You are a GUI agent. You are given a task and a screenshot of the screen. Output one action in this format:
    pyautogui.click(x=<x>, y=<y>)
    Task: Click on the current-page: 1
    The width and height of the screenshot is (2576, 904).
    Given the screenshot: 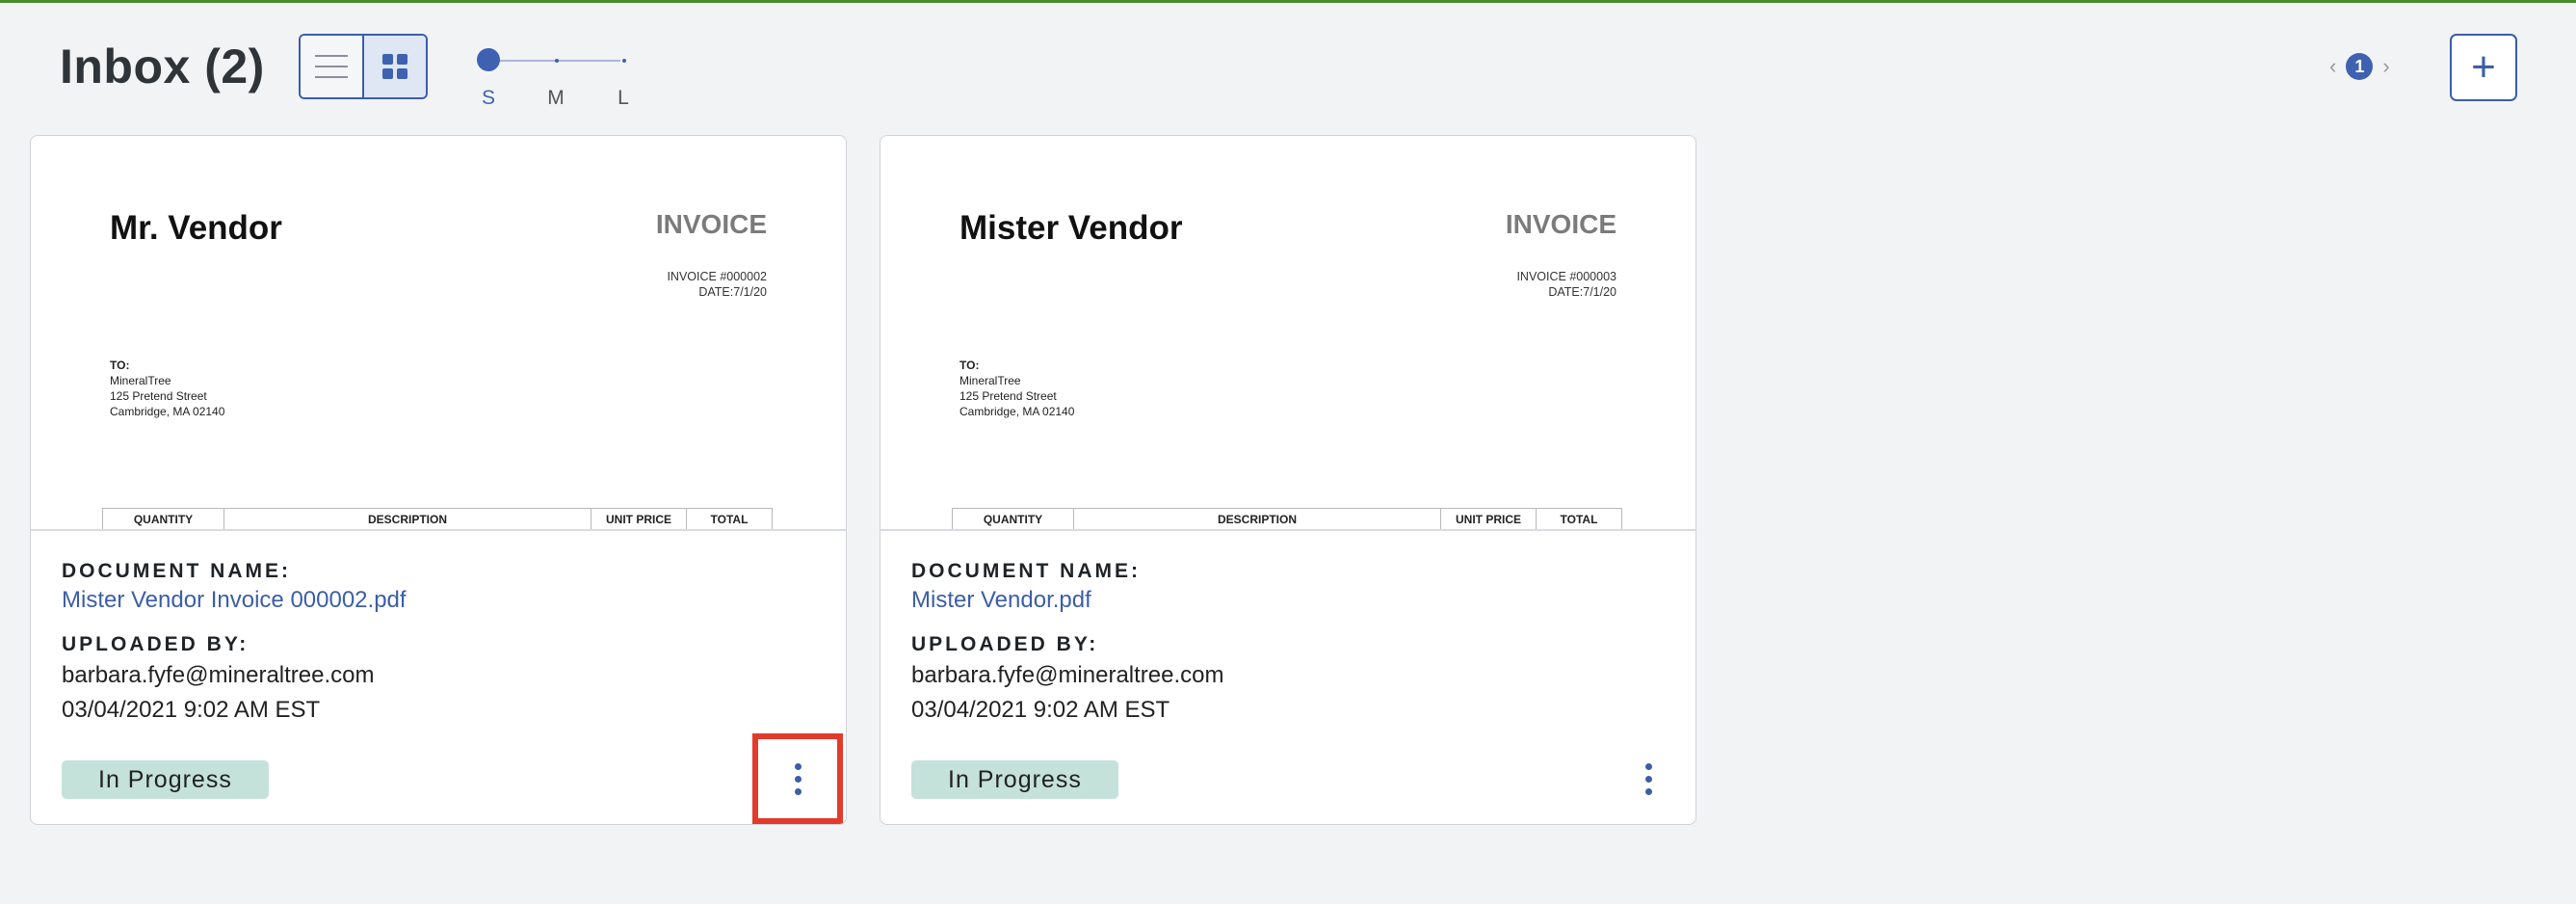 What is the action you would take?
    pyautogui.click(x=2360, y=66)
    